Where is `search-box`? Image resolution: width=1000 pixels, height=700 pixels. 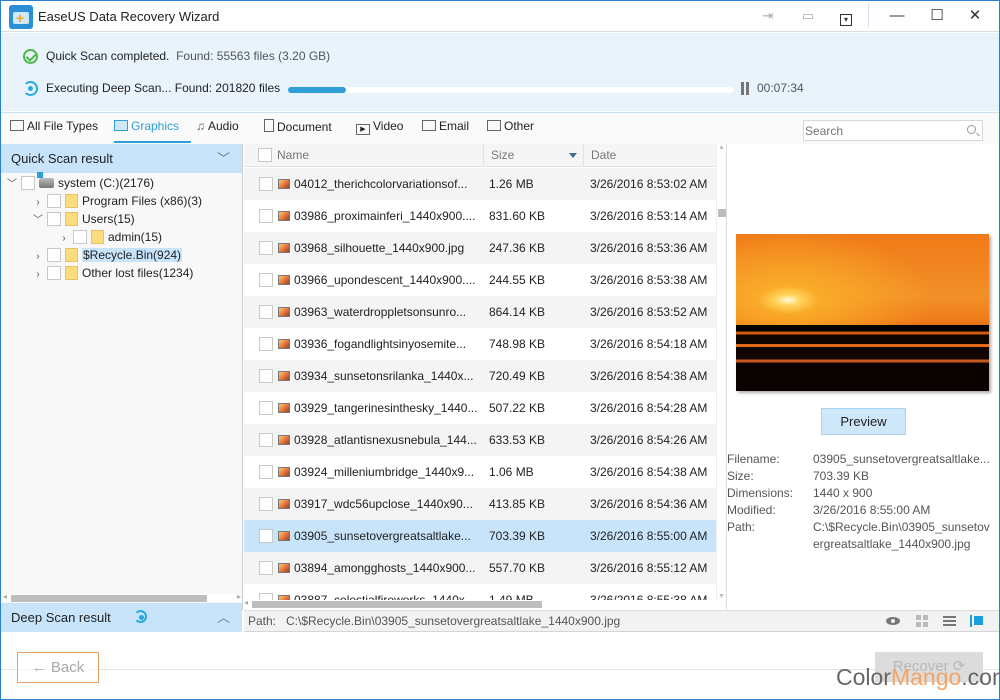 search-box is located at coordinates (893, 130).